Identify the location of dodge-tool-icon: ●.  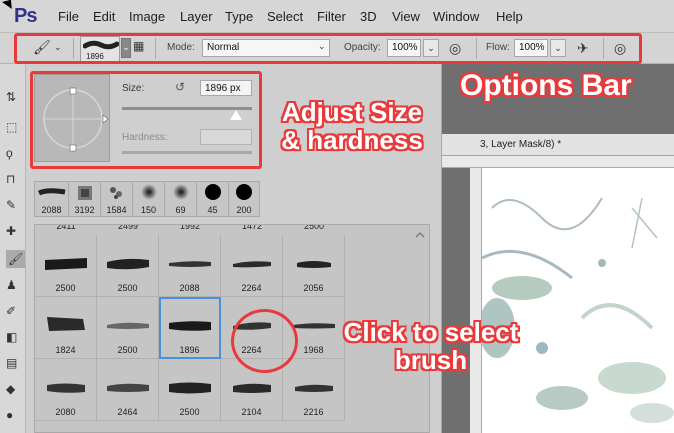
(9, 415).